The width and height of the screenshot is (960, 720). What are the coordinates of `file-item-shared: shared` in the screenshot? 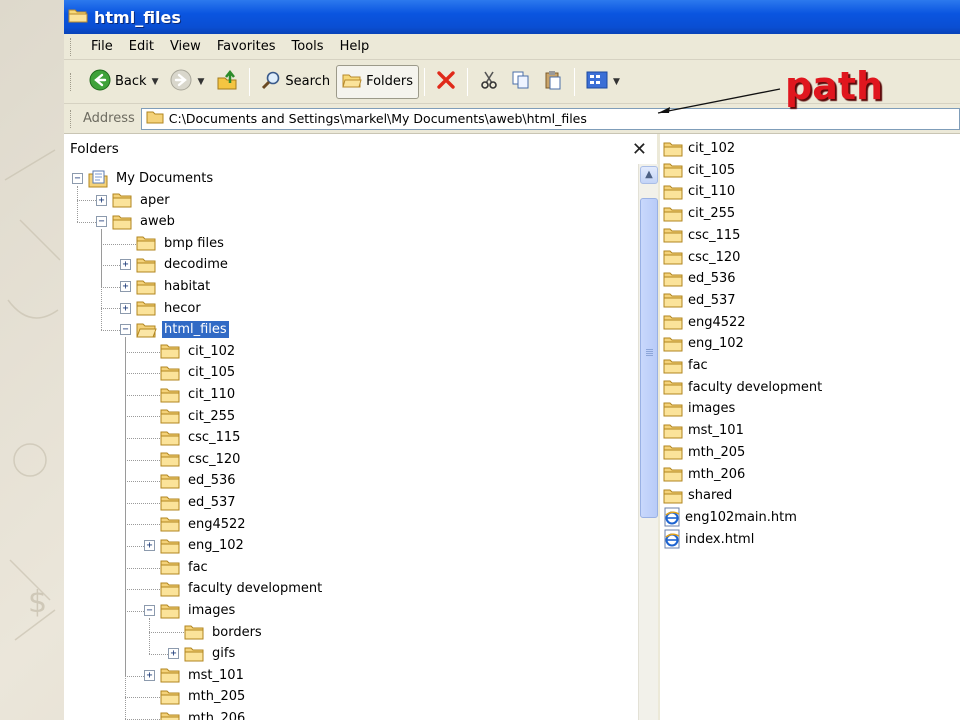 It's located at (697, 495).